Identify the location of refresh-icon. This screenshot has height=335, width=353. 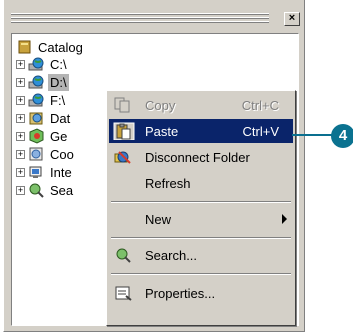
(124, 183).